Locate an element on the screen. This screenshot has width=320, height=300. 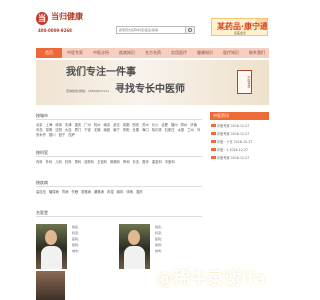
disease-links: 高血压 糖尿病 胃病 失眠 颈椎病 腰椎病 风湿 痛风 咳嗽 湿疹 is located at coordinates (119, 192).